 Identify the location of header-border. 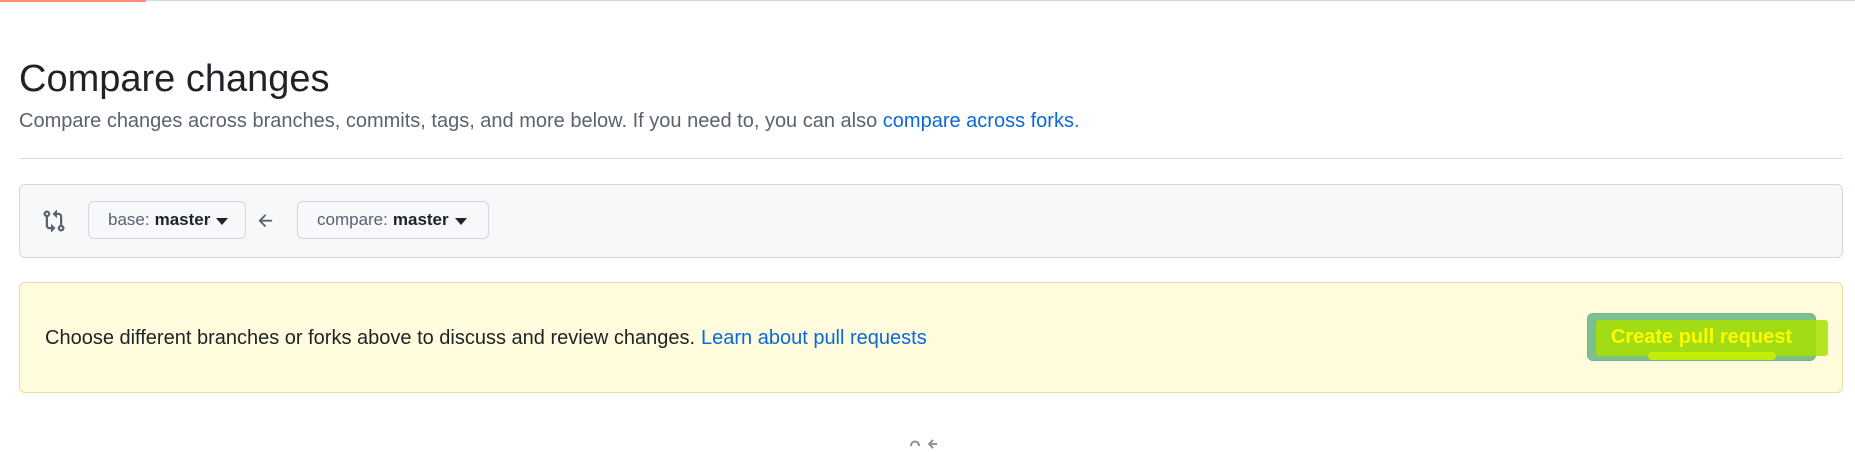
(927, 0).